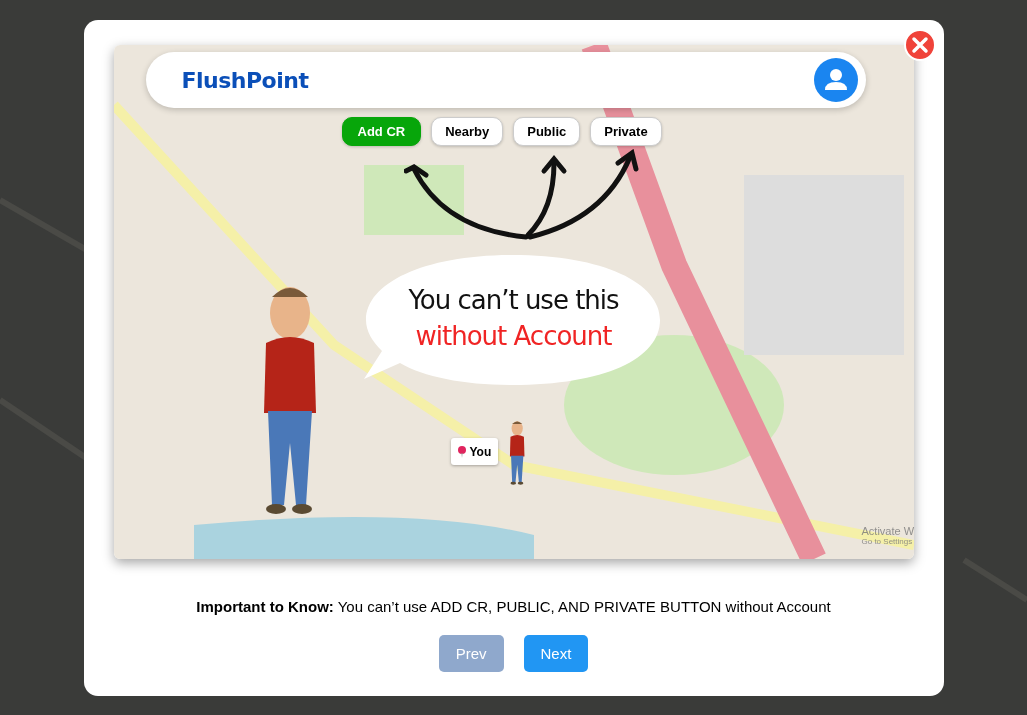  What do you see at coordinates (513, 300) in the screenshot?
I see `bubble-text: You can’t use this` at bounding box center [513, 300].